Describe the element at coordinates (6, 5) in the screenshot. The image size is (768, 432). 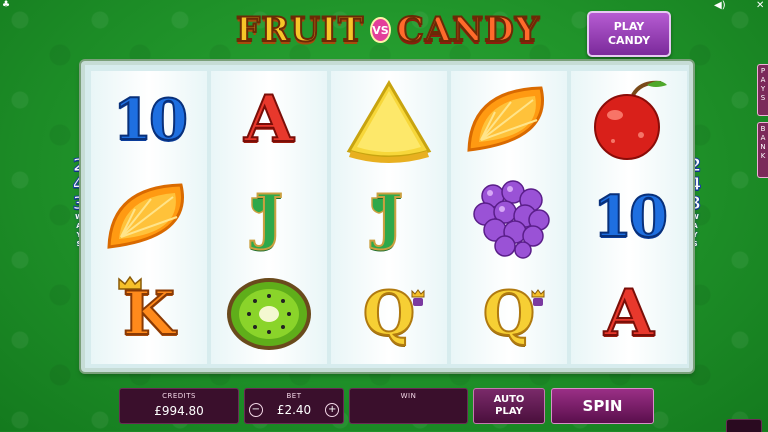
I see `menu-icon: ♣` at that location.